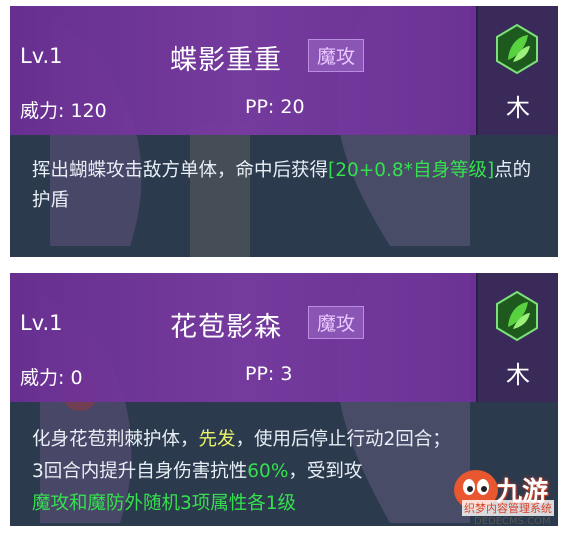 This screenshot has height=534, width=570. I want to click on skill-name: 花苞影森, so click(226, 327).